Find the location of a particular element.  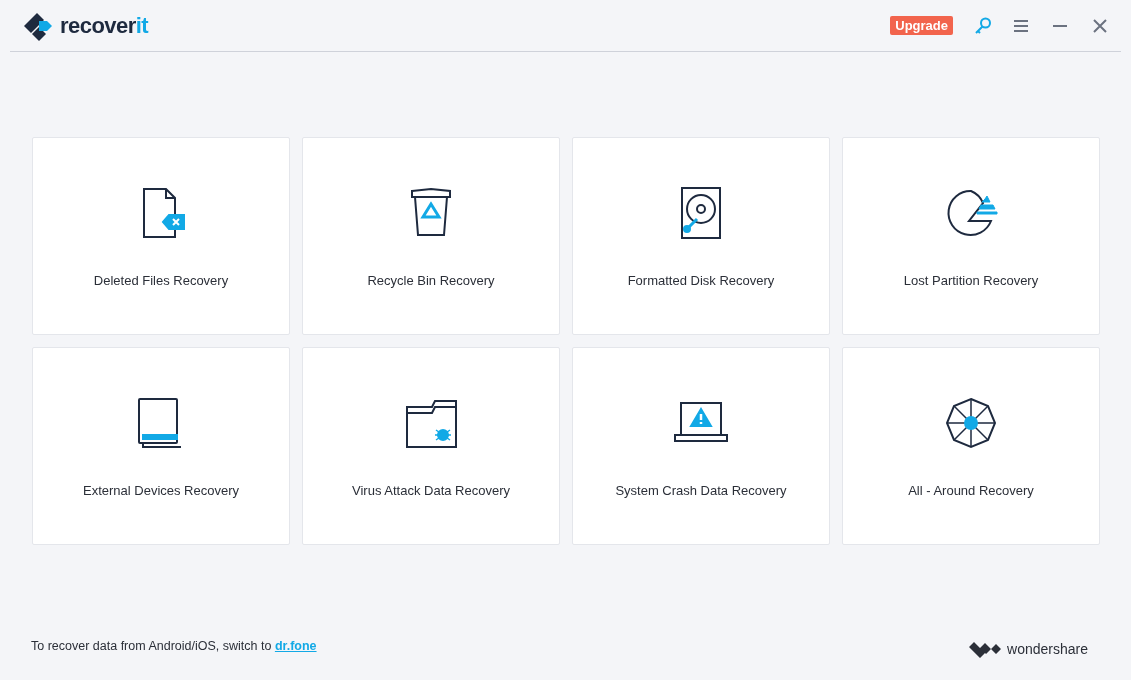

recovery-option-card: Lost Partition Recovery is located at coordinates (971, 236).